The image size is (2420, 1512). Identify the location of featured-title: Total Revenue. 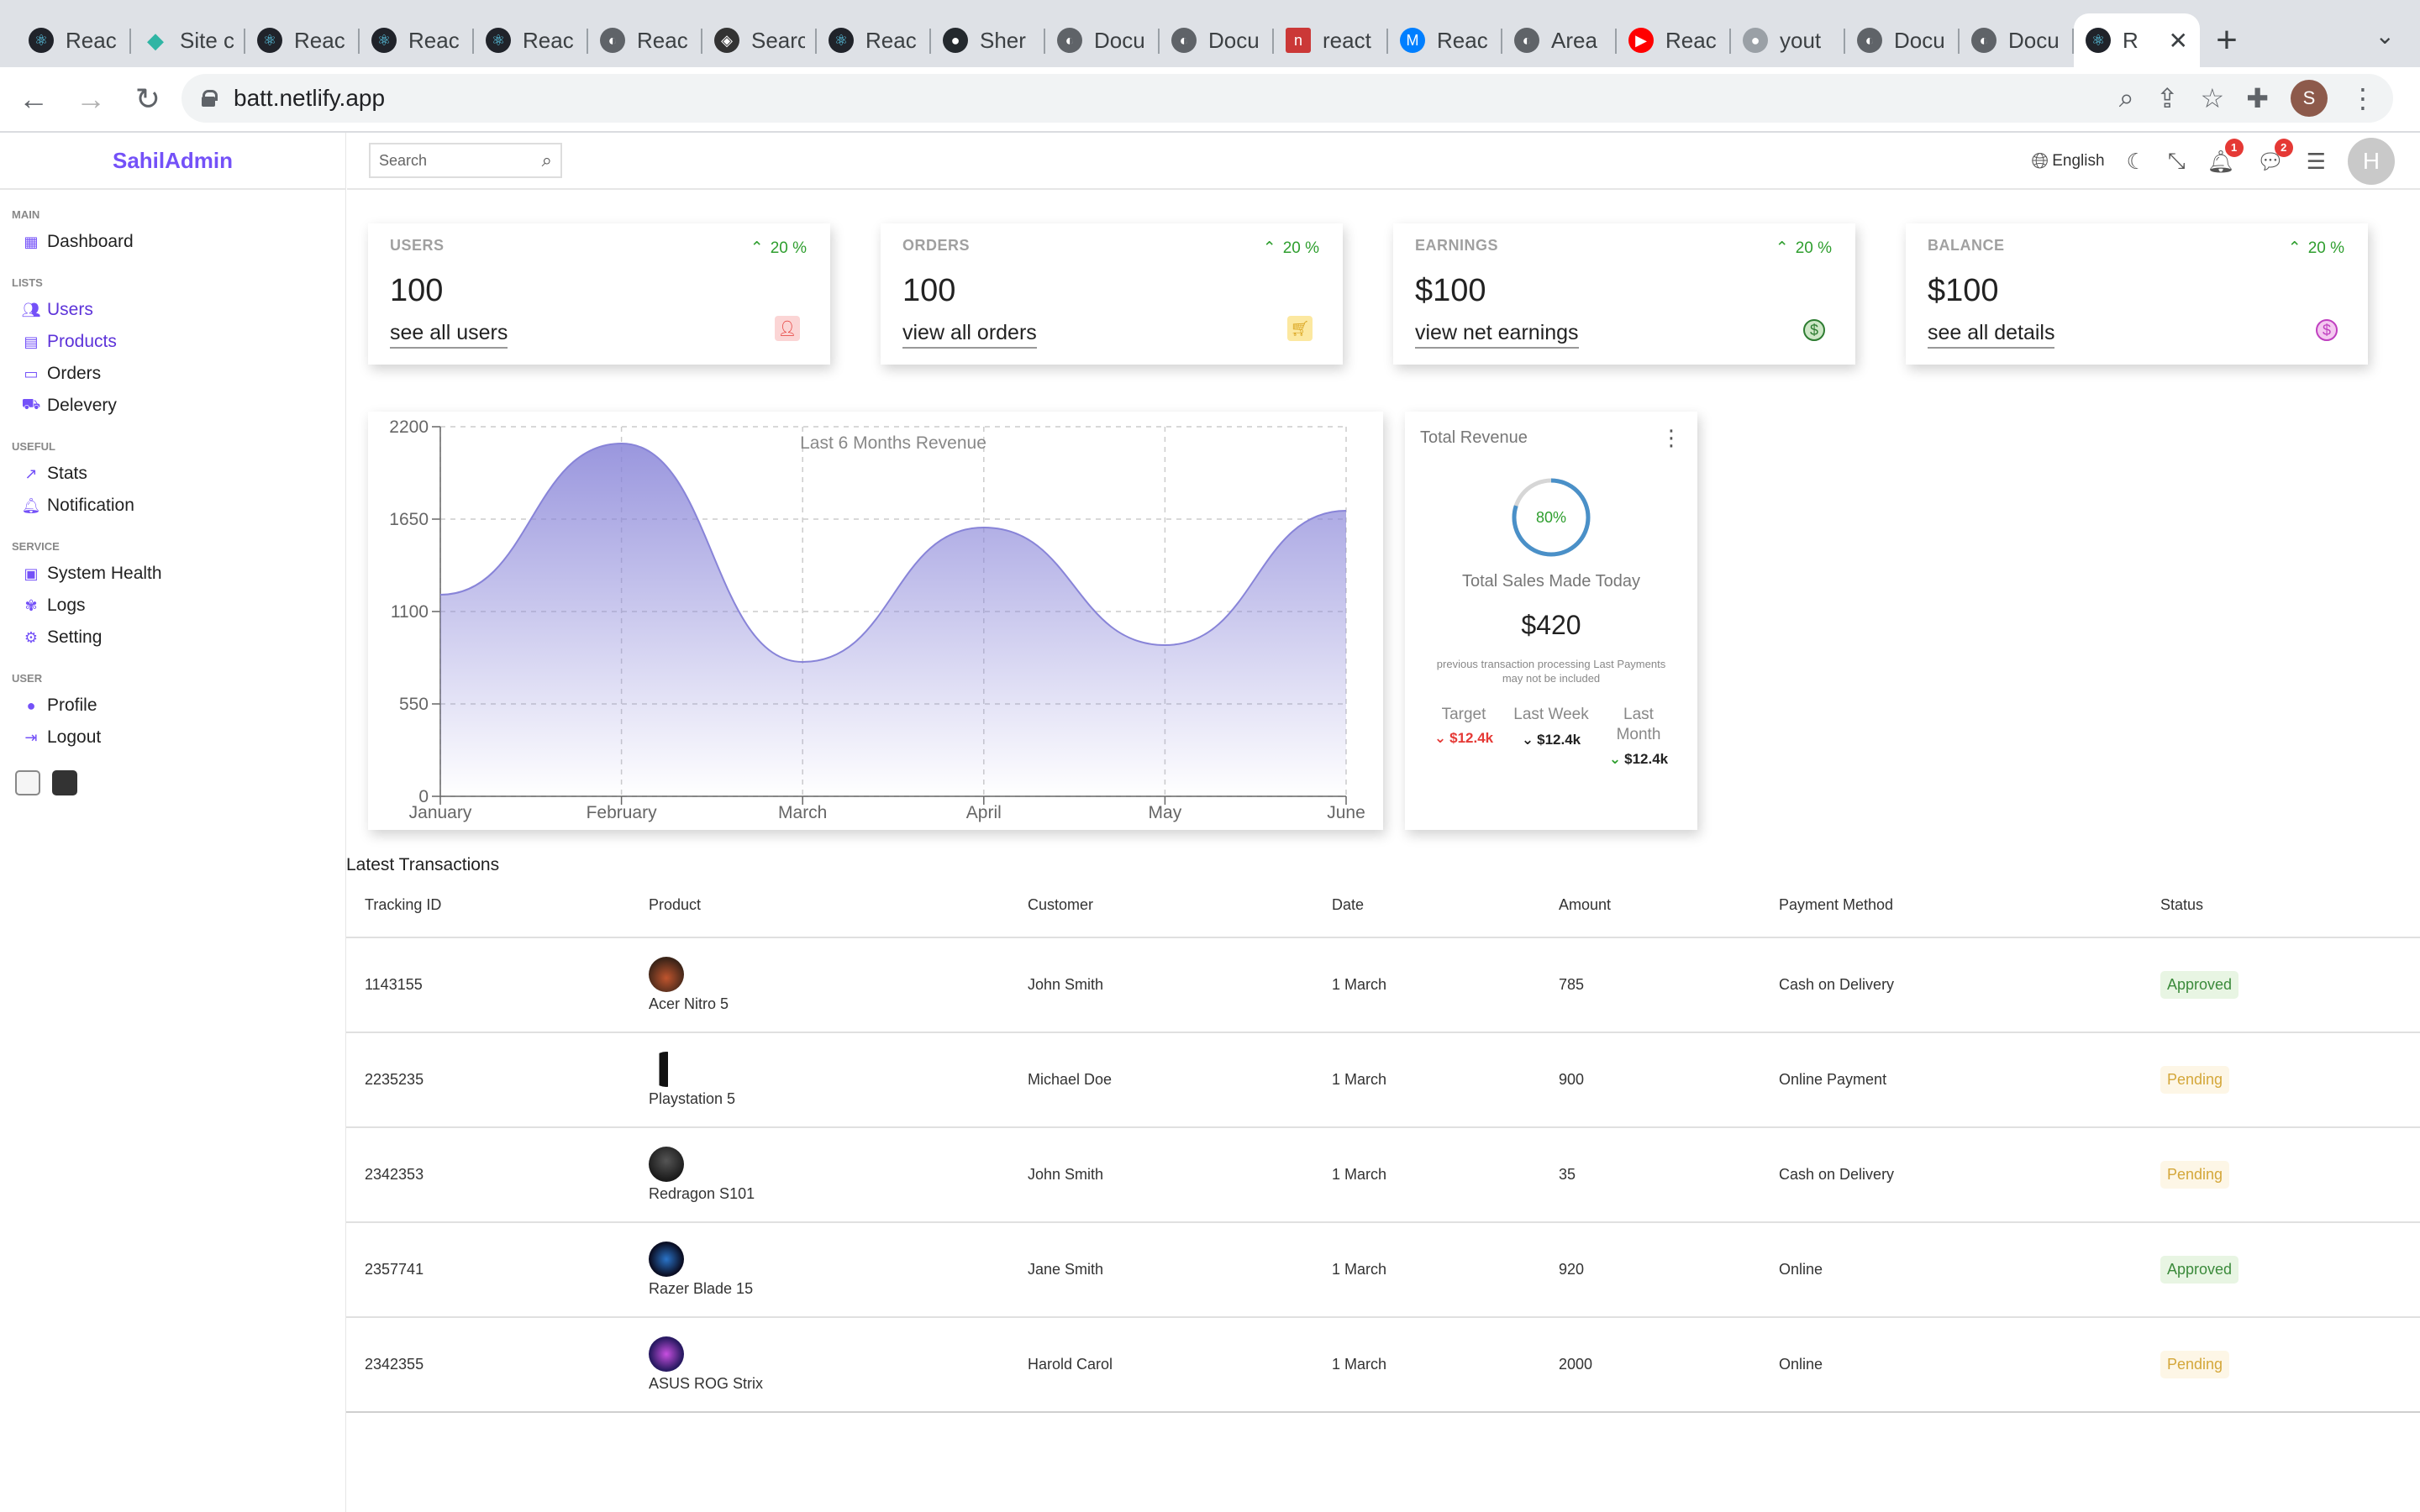
(1474, 437).